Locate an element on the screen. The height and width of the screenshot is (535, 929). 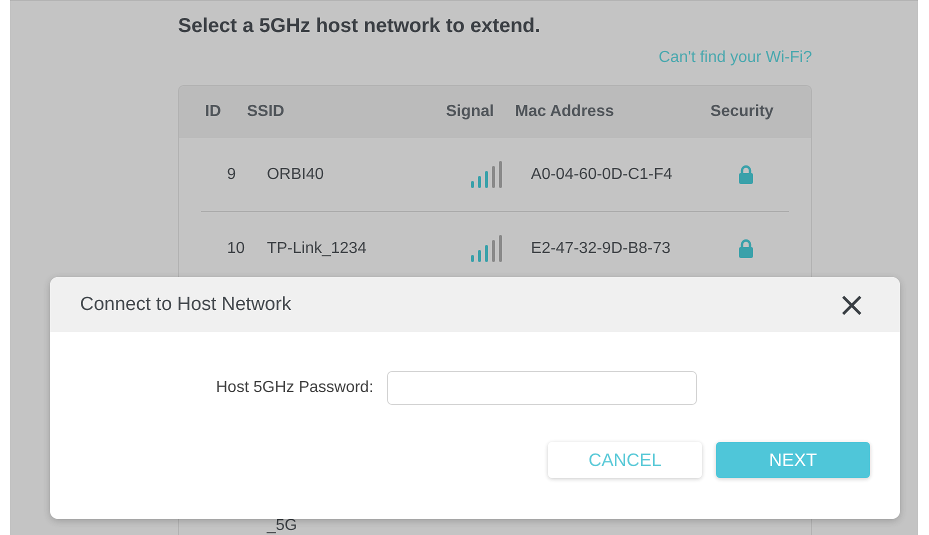
column-header: Mac Address is located at coordinates (564, 112).